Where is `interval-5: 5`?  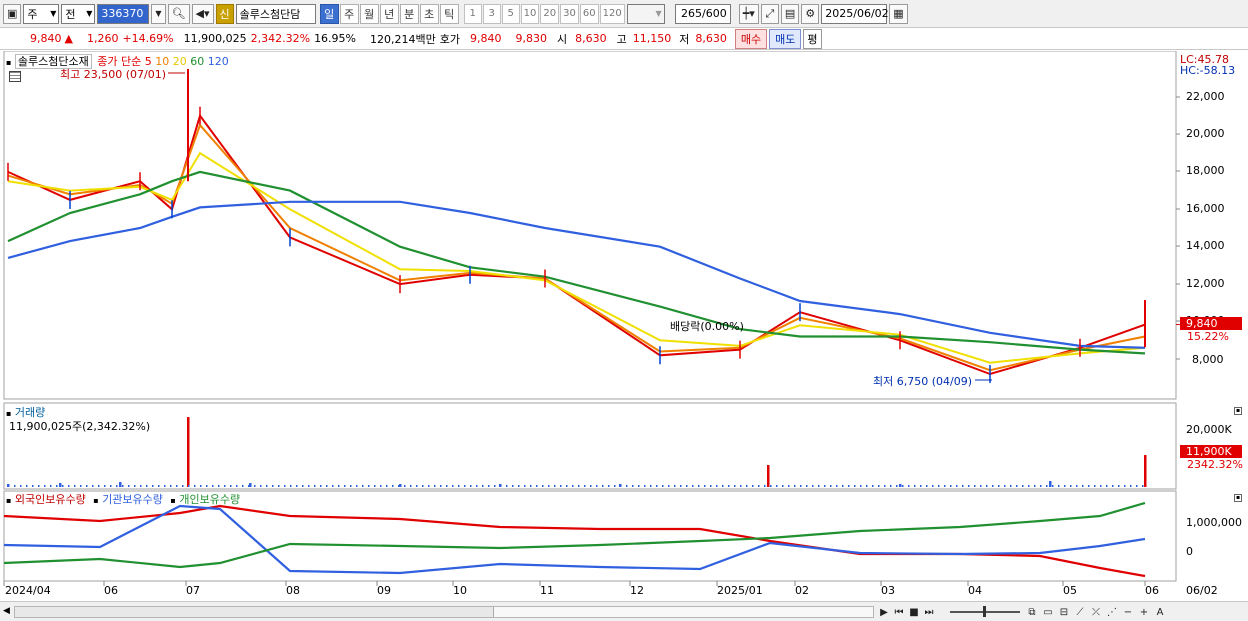
interval-5: 5 is located at coordinates (510, 13).